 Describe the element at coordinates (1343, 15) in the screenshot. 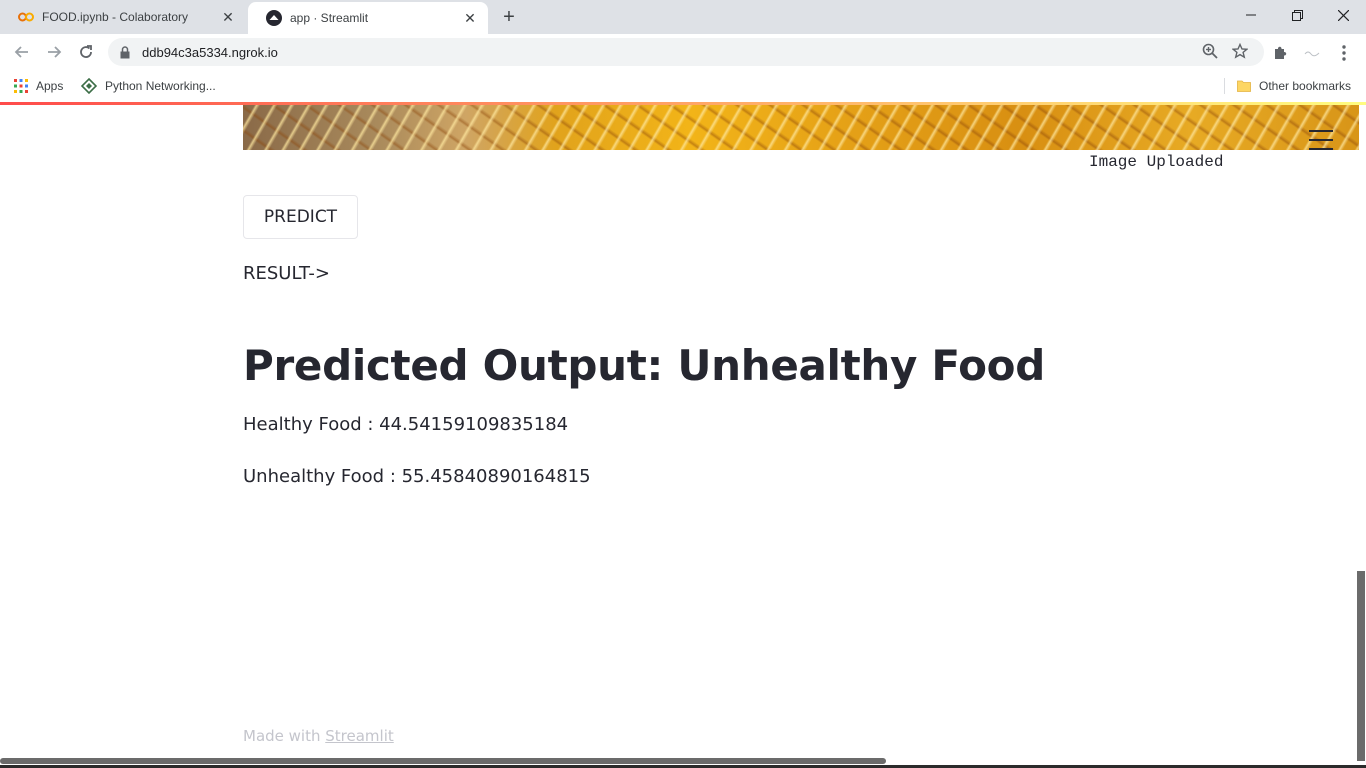

I see `close-window-icon` at that location.